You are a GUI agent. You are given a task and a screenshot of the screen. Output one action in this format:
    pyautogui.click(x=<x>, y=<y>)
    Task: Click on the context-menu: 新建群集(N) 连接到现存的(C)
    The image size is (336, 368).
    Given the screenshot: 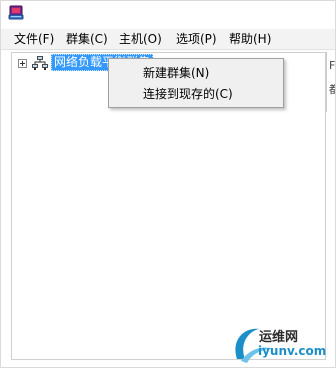 What is the action you would take?
    pyautogui.click(x=196, y=83)
    